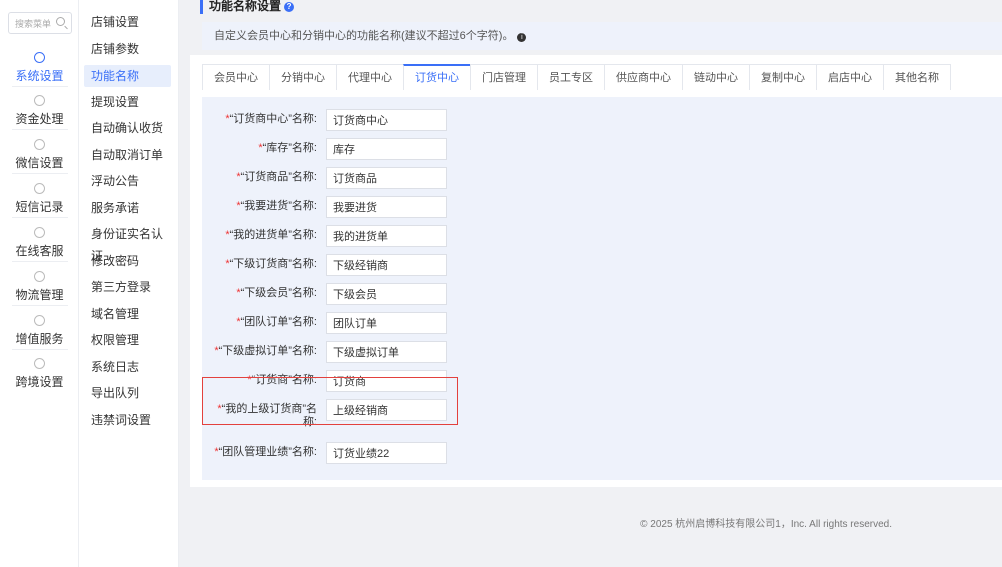 This screenshot has height=567, width=1002. Describe the element at coordinates (127, 393) in the screenshot. I see `submenu-item: 导出队列` at that location.